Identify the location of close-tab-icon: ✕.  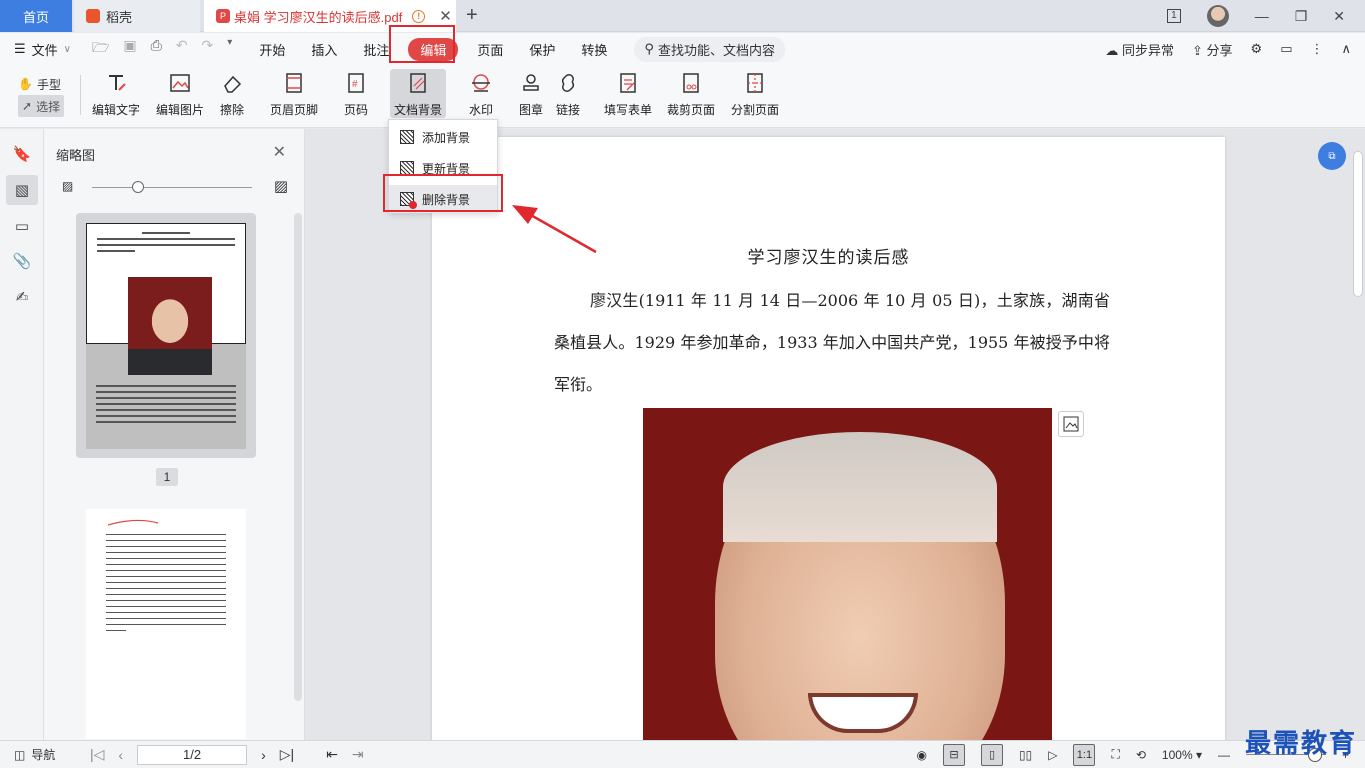
(445, 16).